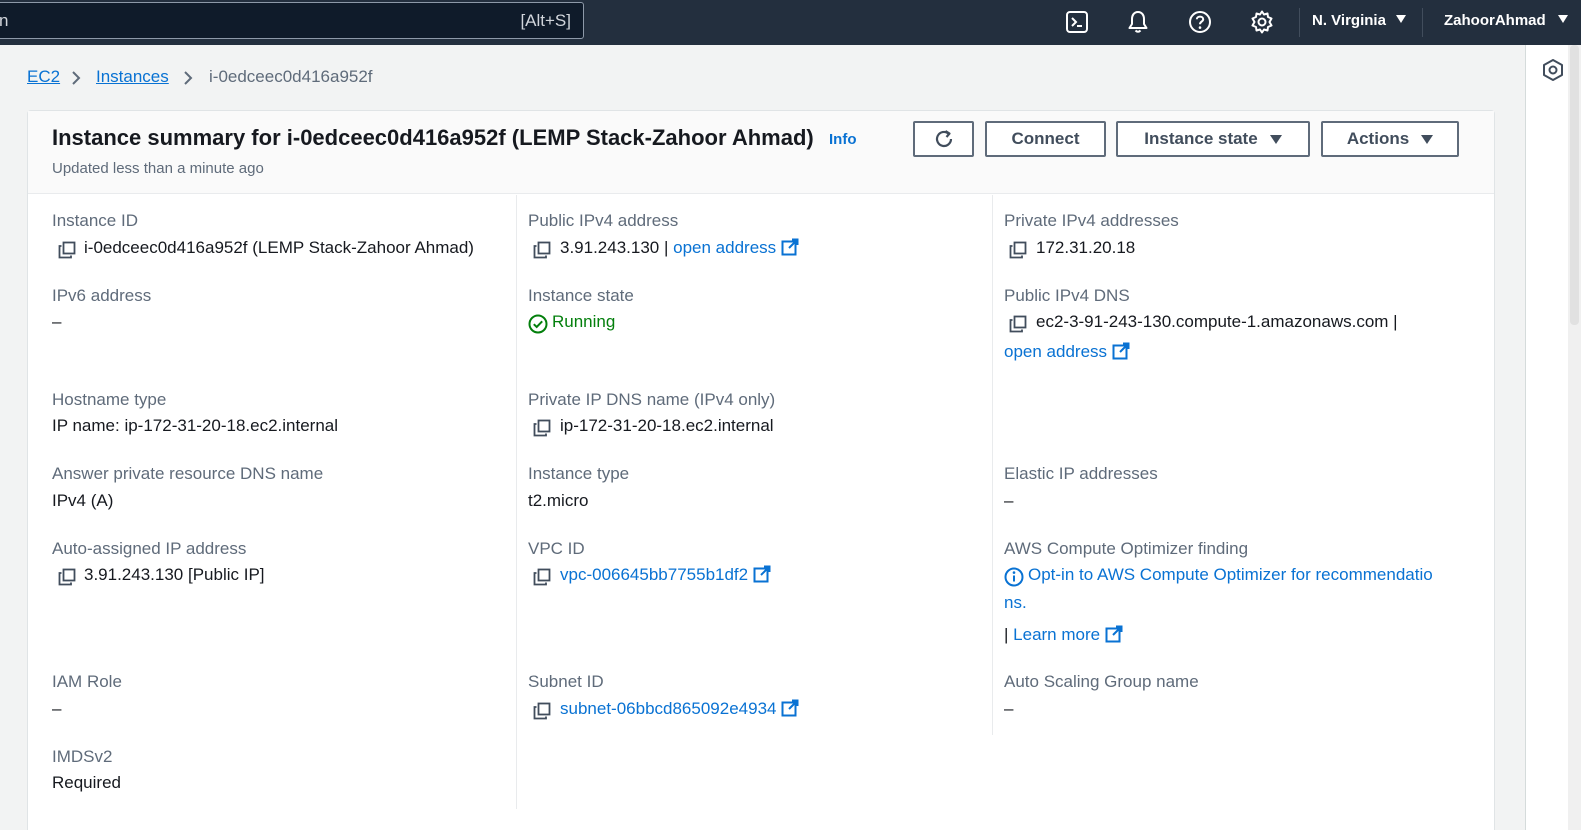 The image size is (1581, 830). What do you see at coordinates (584, 321) in the screenshot?
I see `instance-state-value: Running` at bounding box center [584, 321].